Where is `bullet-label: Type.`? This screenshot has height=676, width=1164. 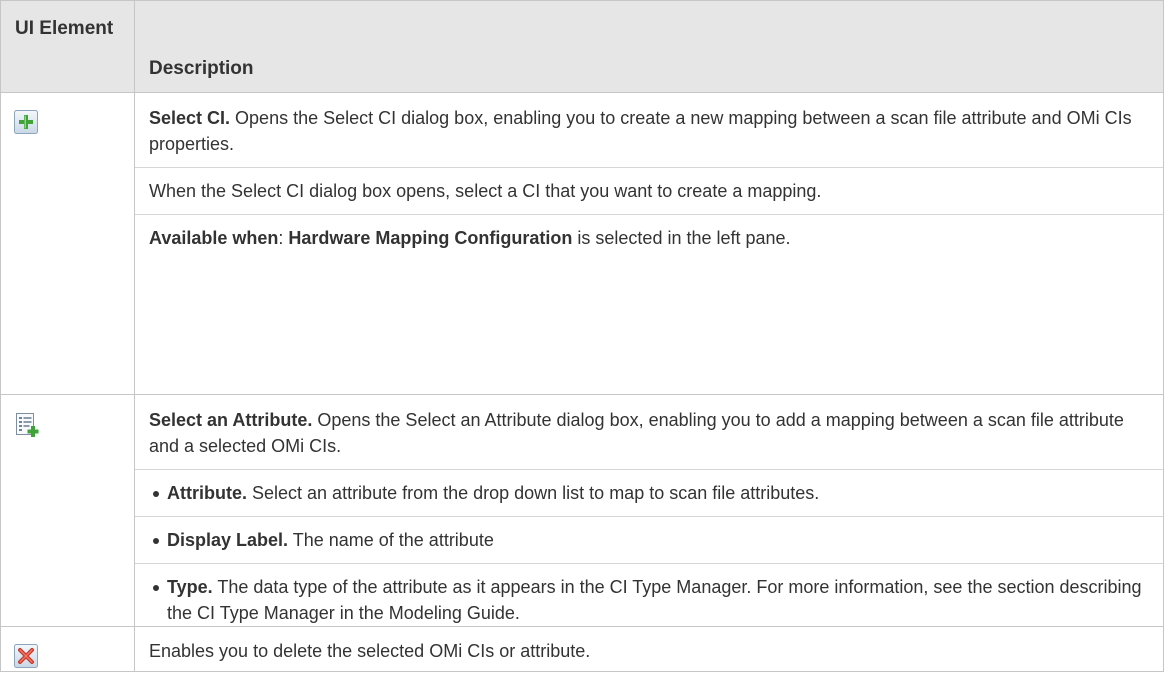
bullet-label: Type. is located at coordinates (190, 587).